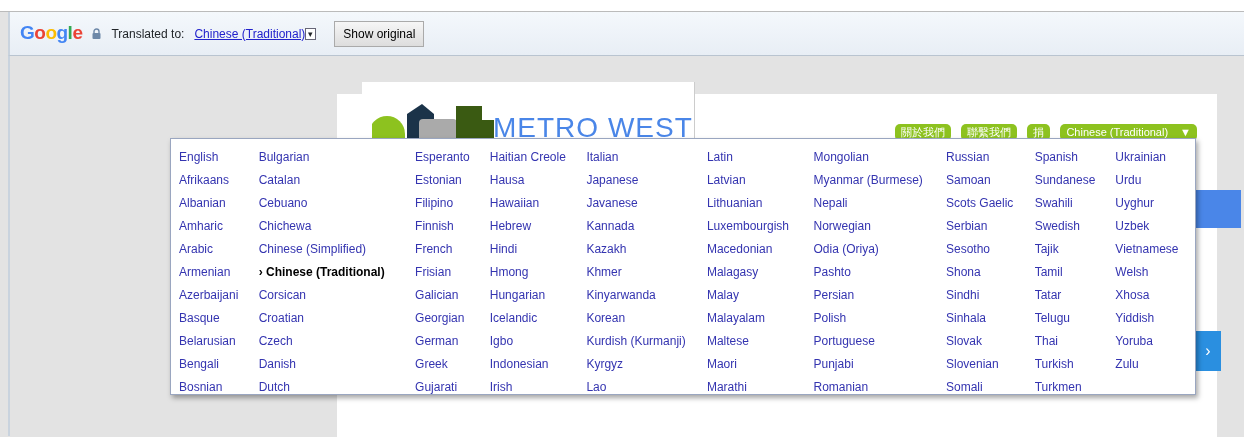 The width and height of the screenshot is (1244, 437). What do you see at coordinates (337, 341) in the screenshot?
I see `language-option: Czech` at bounding box center [337, 341].